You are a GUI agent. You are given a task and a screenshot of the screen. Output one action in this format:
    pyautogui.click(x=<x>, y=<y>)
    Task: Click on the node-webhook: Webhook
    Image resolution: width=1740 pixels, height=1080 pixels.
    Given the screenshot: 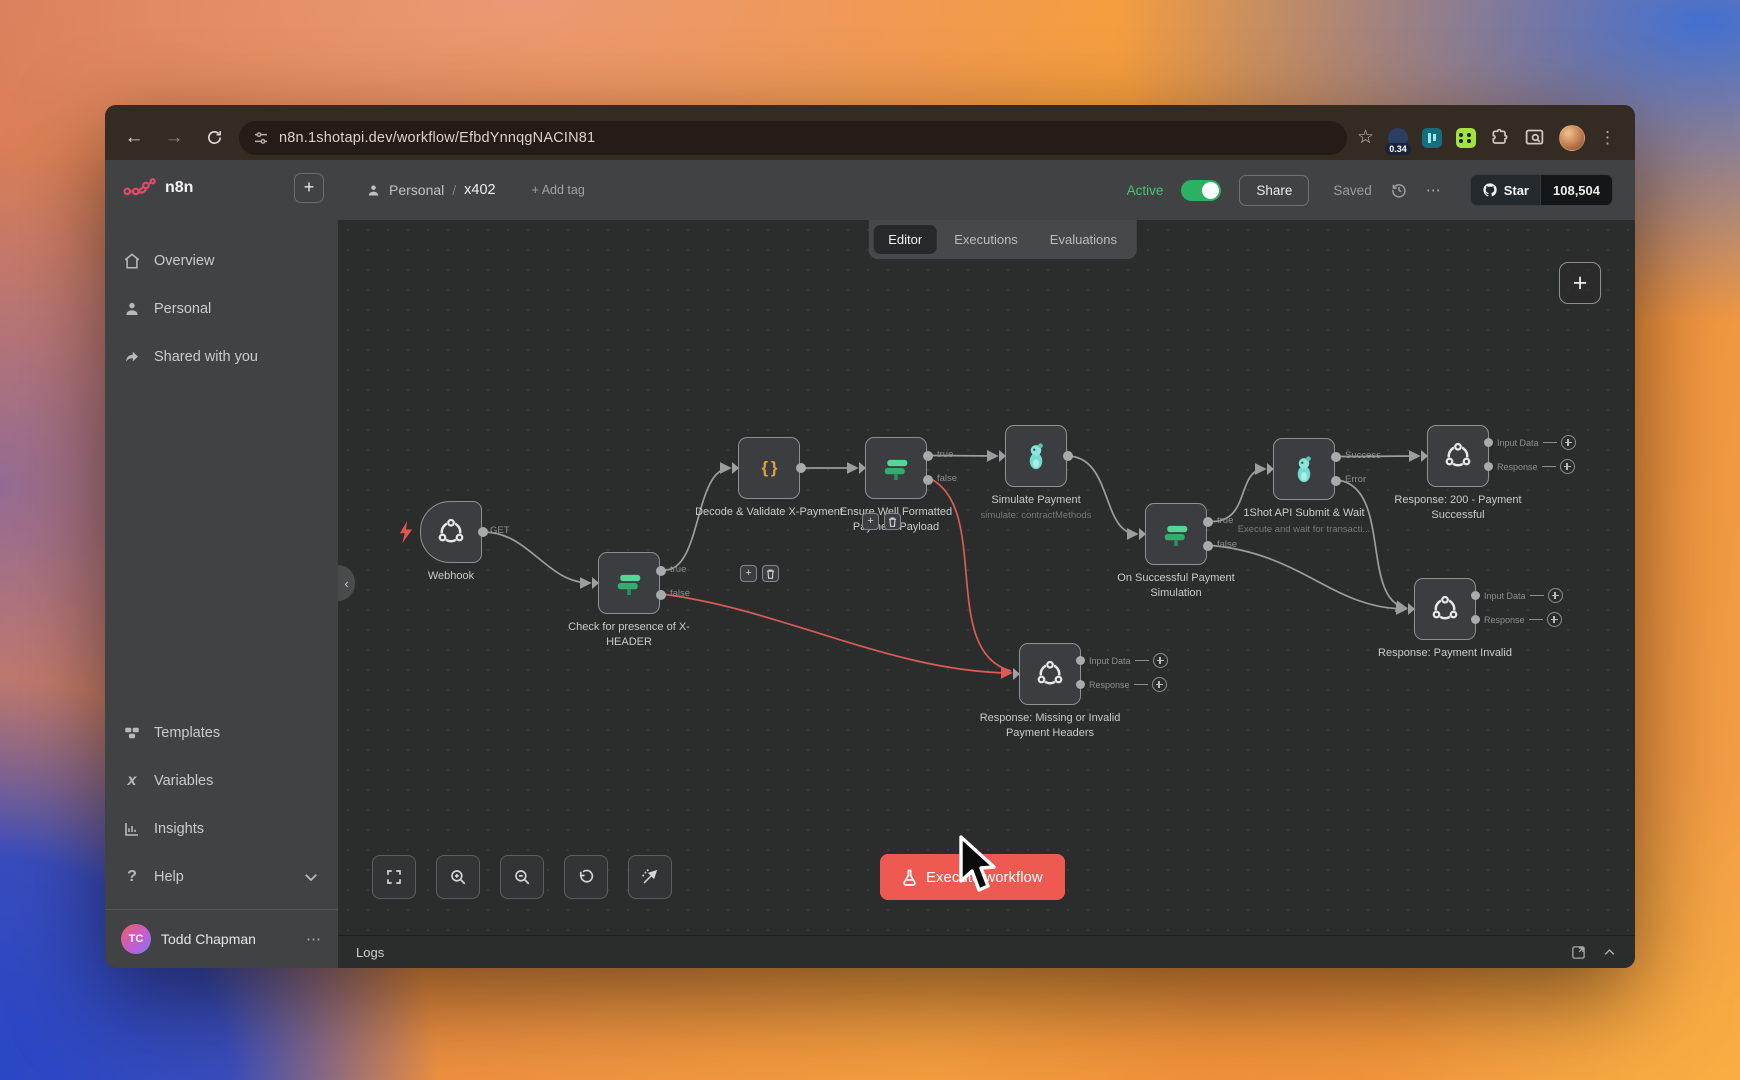 What is the action you would take?
    pyautogui.click(x=443, y=541)
    